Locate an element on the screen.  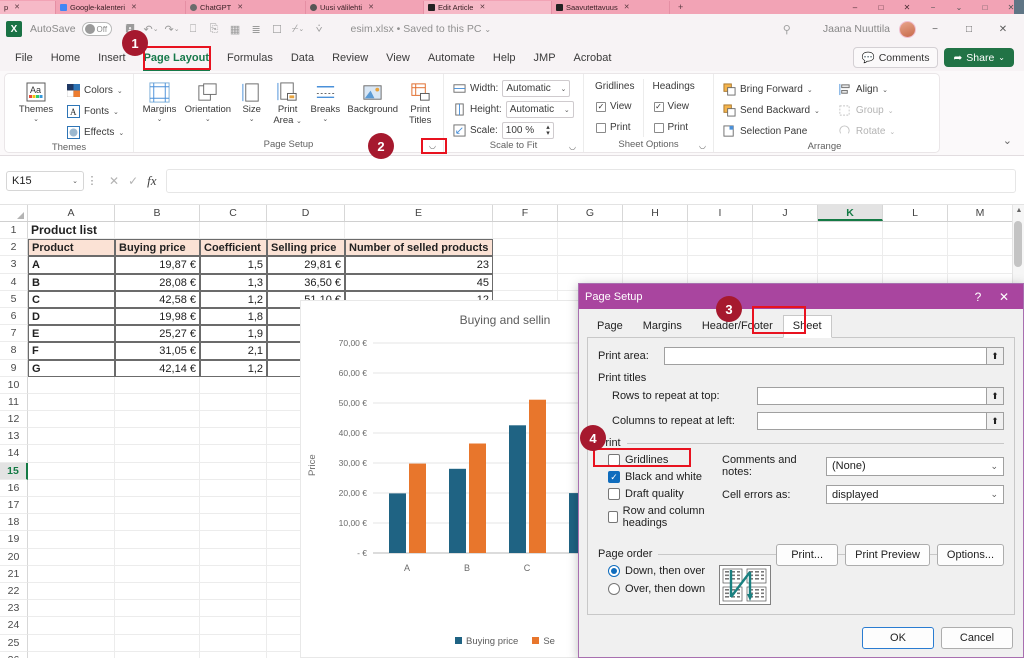
print-preview-button: Print Preview is located at coordinates (887, 555).